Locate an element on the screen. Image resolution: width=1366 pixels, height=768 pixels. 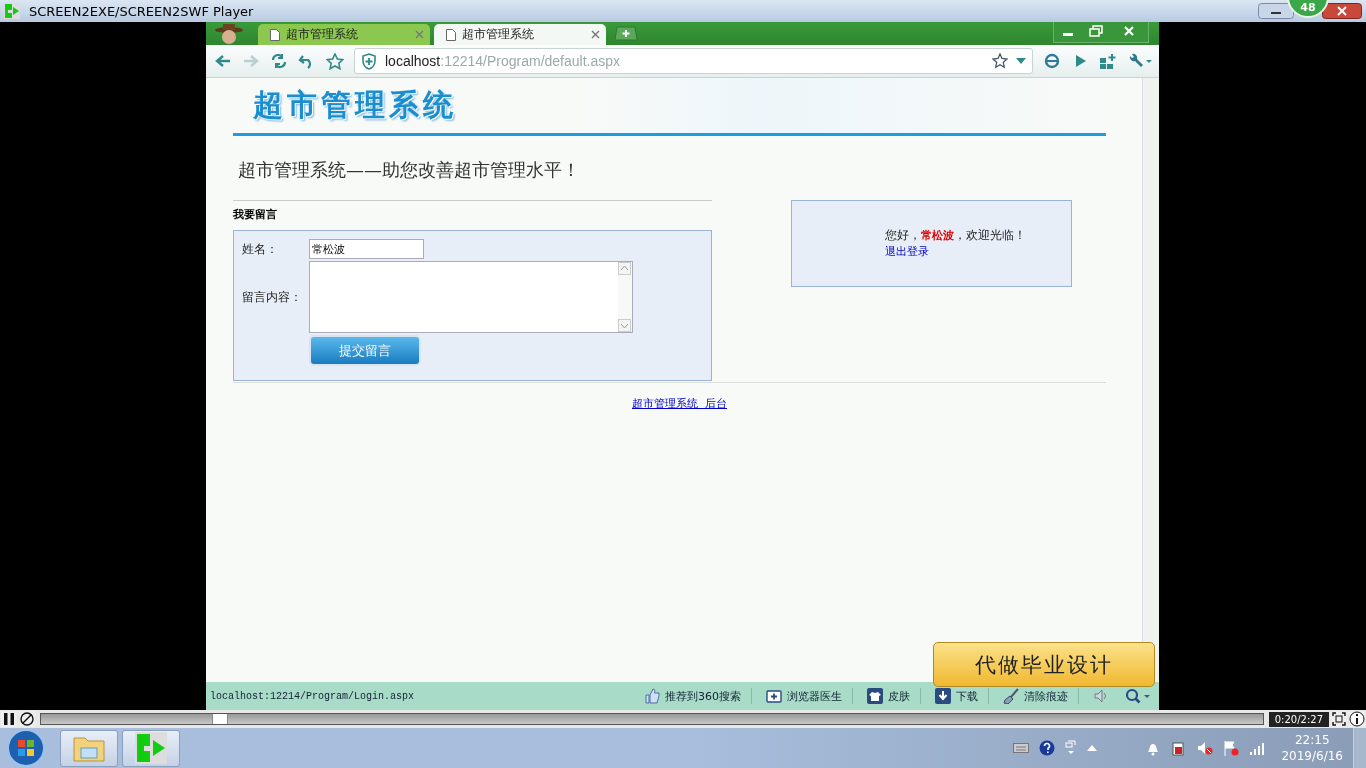
status-button: 下载 is located at coordinates (962, 696).